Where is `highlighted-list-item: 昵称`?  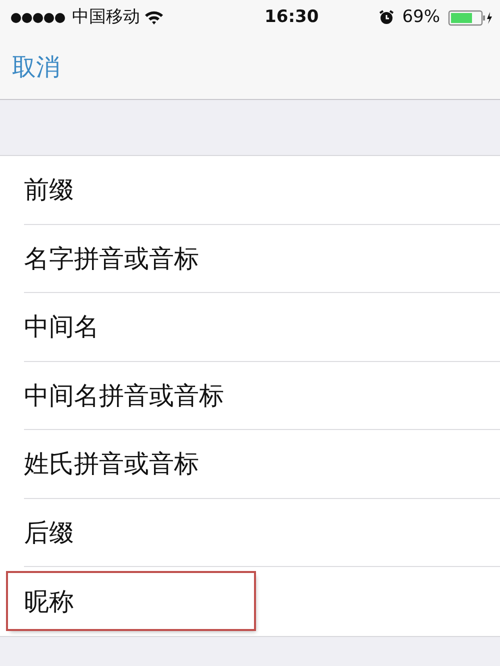 highlighted-list-item: 昵称 is located at coordinates (131, 601).